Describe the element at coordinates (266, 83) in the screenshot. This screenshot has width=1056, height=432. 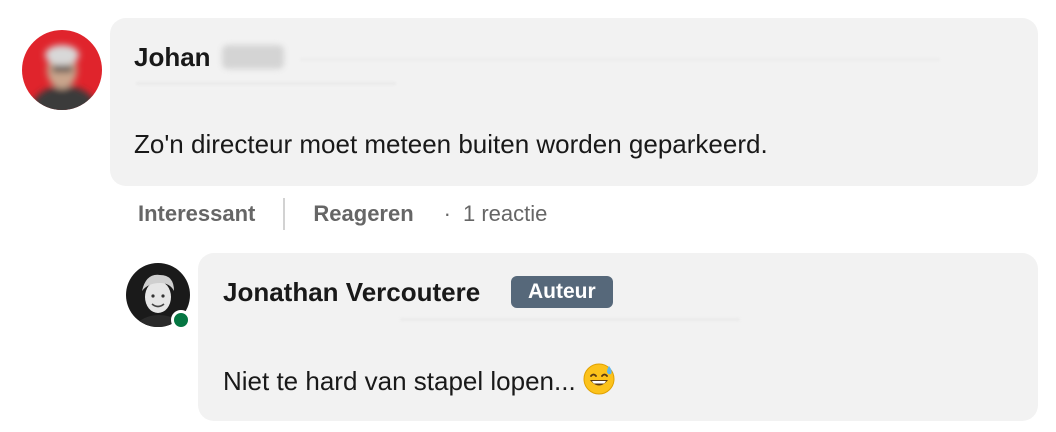
I see `commenter-headline-redacted` at that location.